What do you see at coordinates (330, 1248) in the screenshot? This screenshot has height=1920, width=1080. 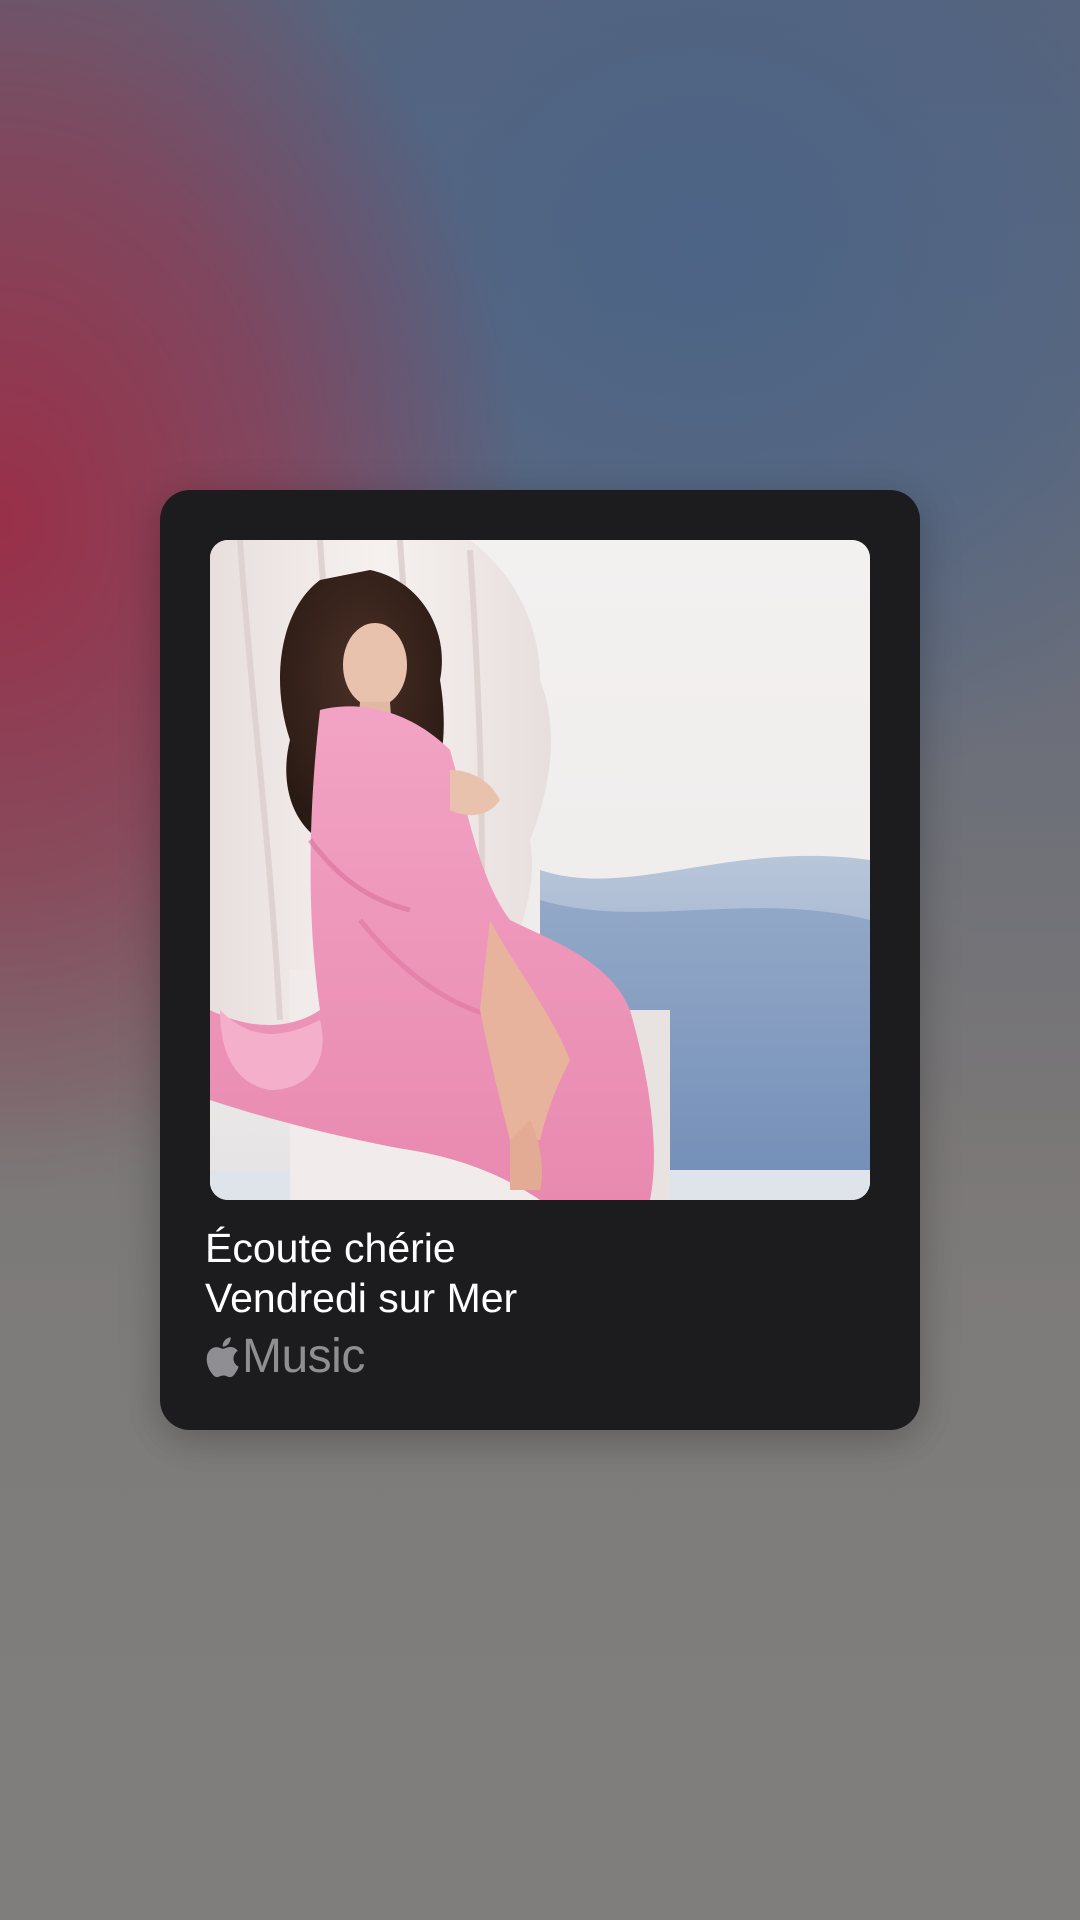 I see `song-title: Écoute chérie` at bounding box center [330, 1248].